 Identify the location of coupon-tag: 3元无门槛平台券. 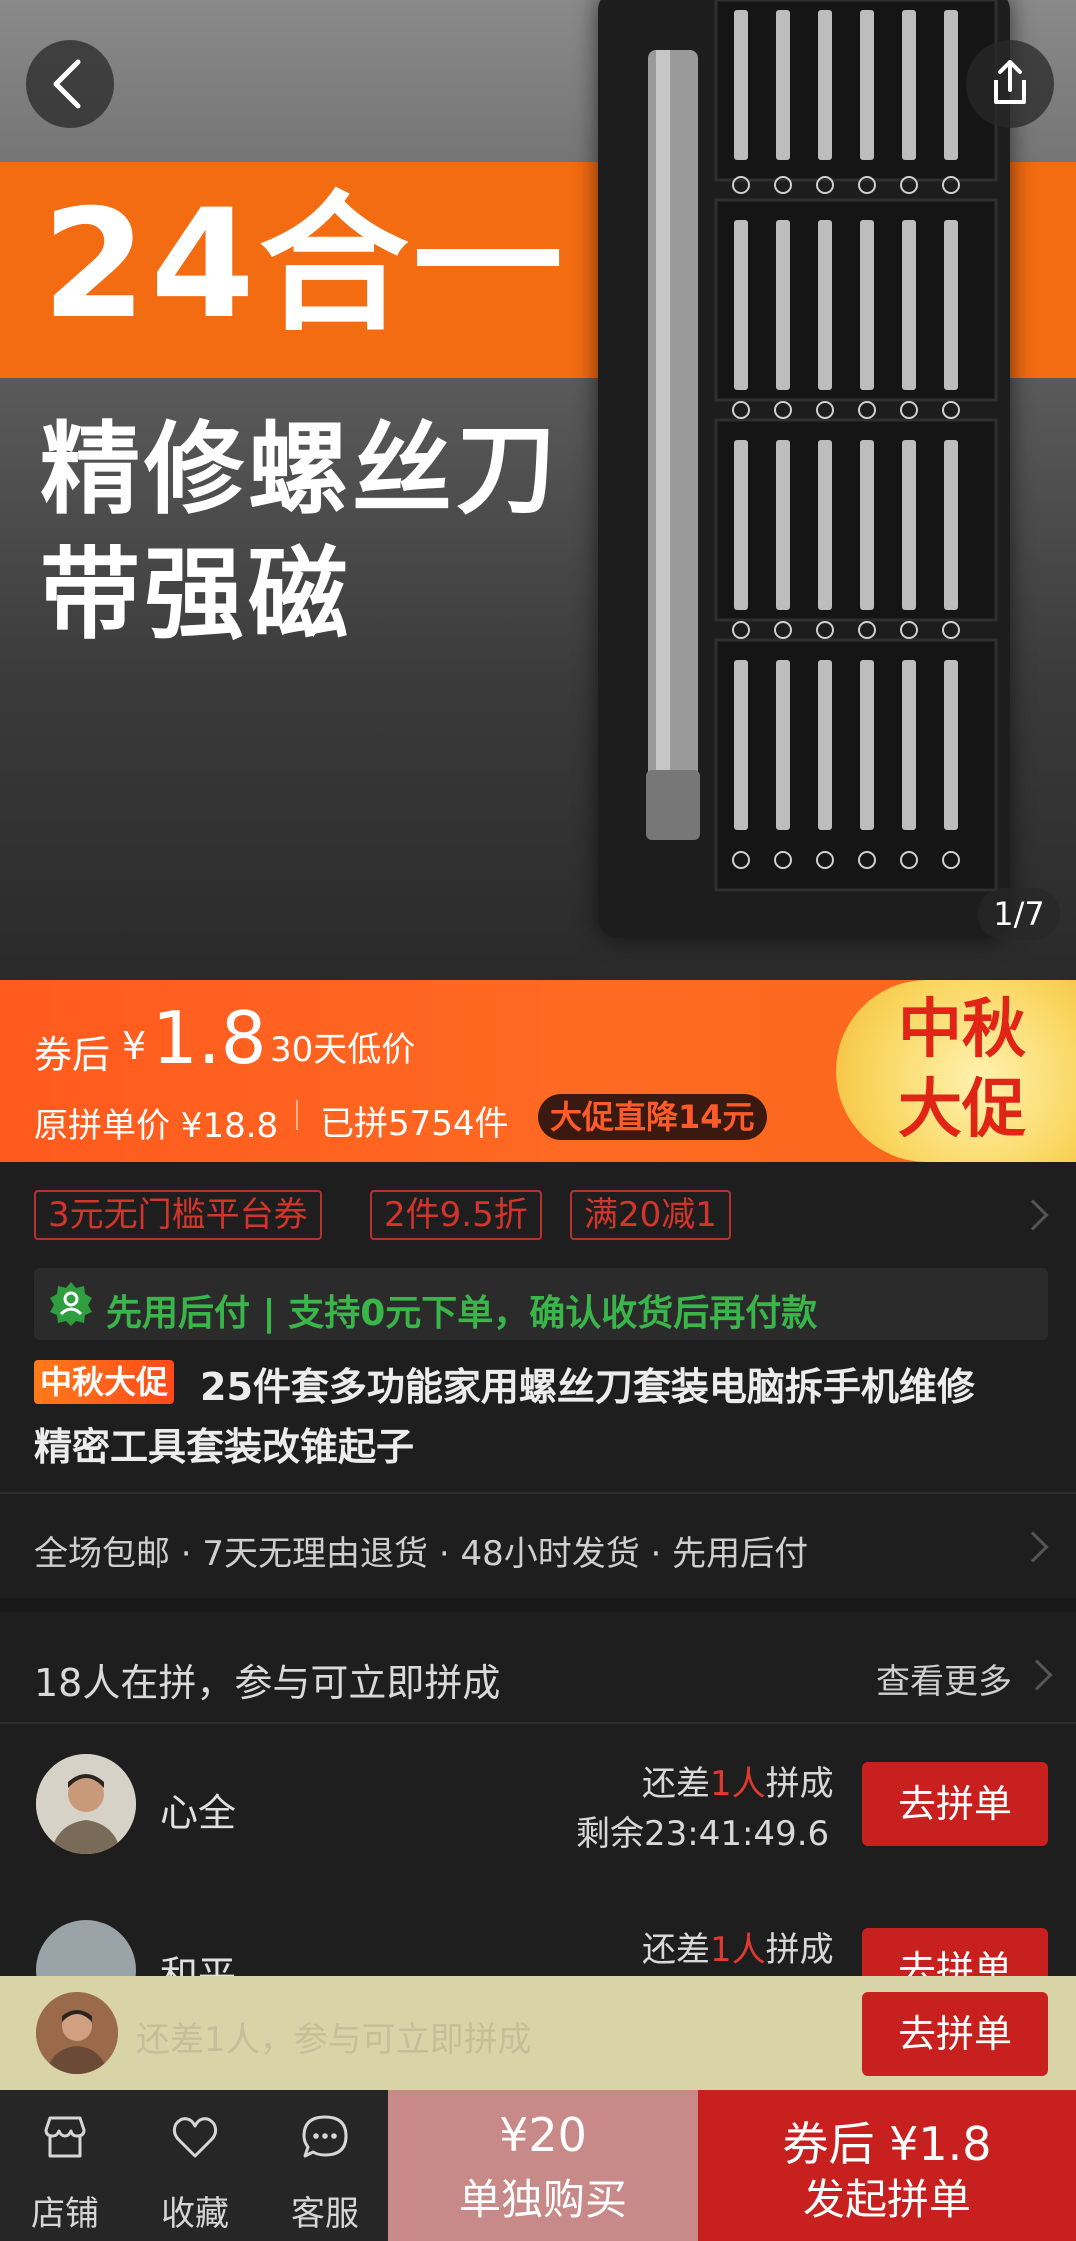
(178, 1215).